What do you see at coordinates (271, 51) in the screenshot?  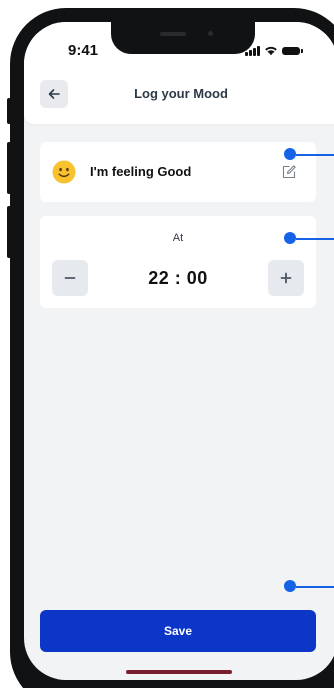 I see `wifi-icon` at bounding box center [271, 51].